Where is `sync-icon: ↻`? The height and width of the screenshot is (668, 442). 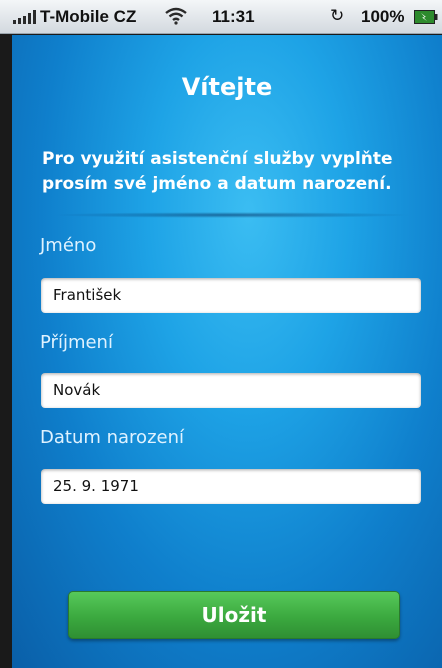
sync-icon: ↻ is located at coordinates (337, 15).